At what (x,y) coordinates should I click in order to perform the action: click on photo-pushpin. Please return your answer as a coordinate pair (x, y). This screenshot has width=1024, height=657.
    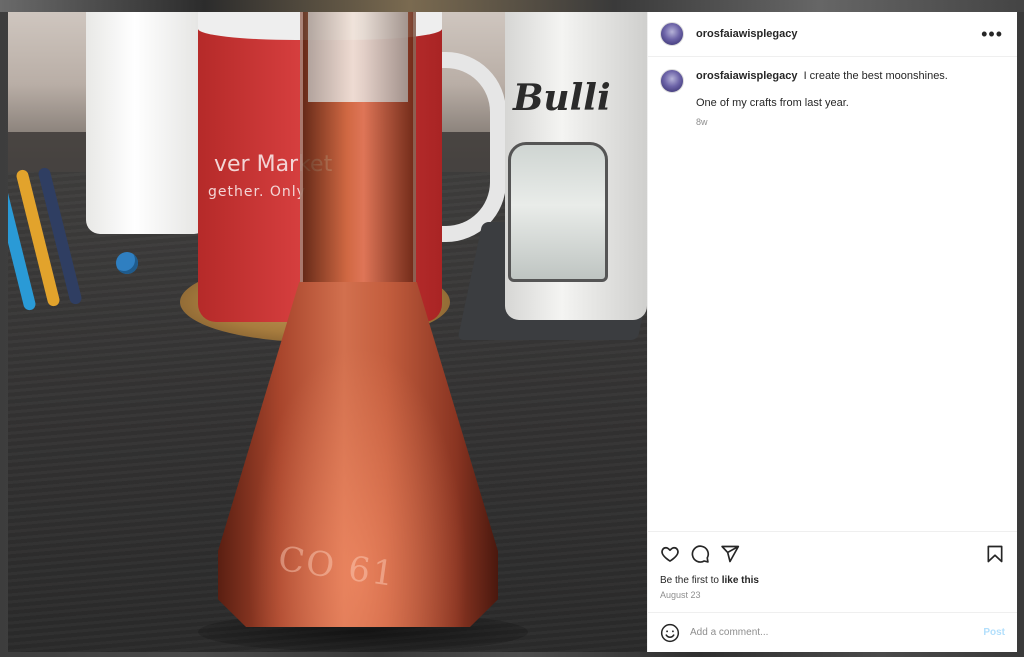
    Looking at the image, I should click on (127, 263).